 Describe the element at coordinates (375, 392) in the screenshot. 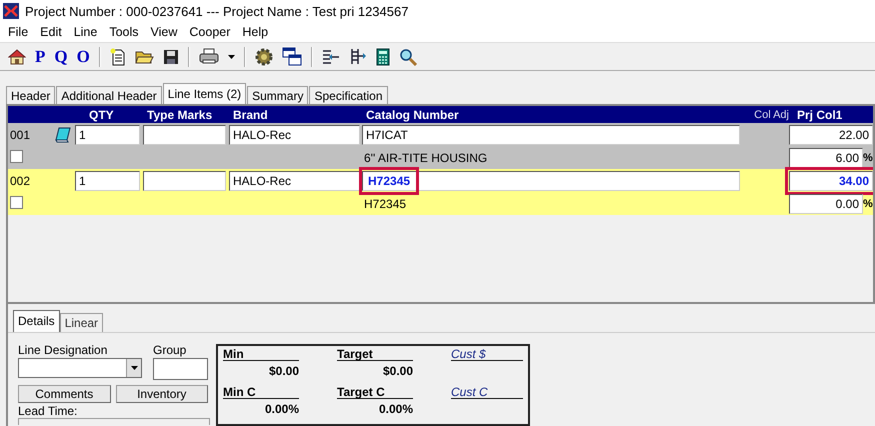

I see `pricing-label: Target C` at that location.